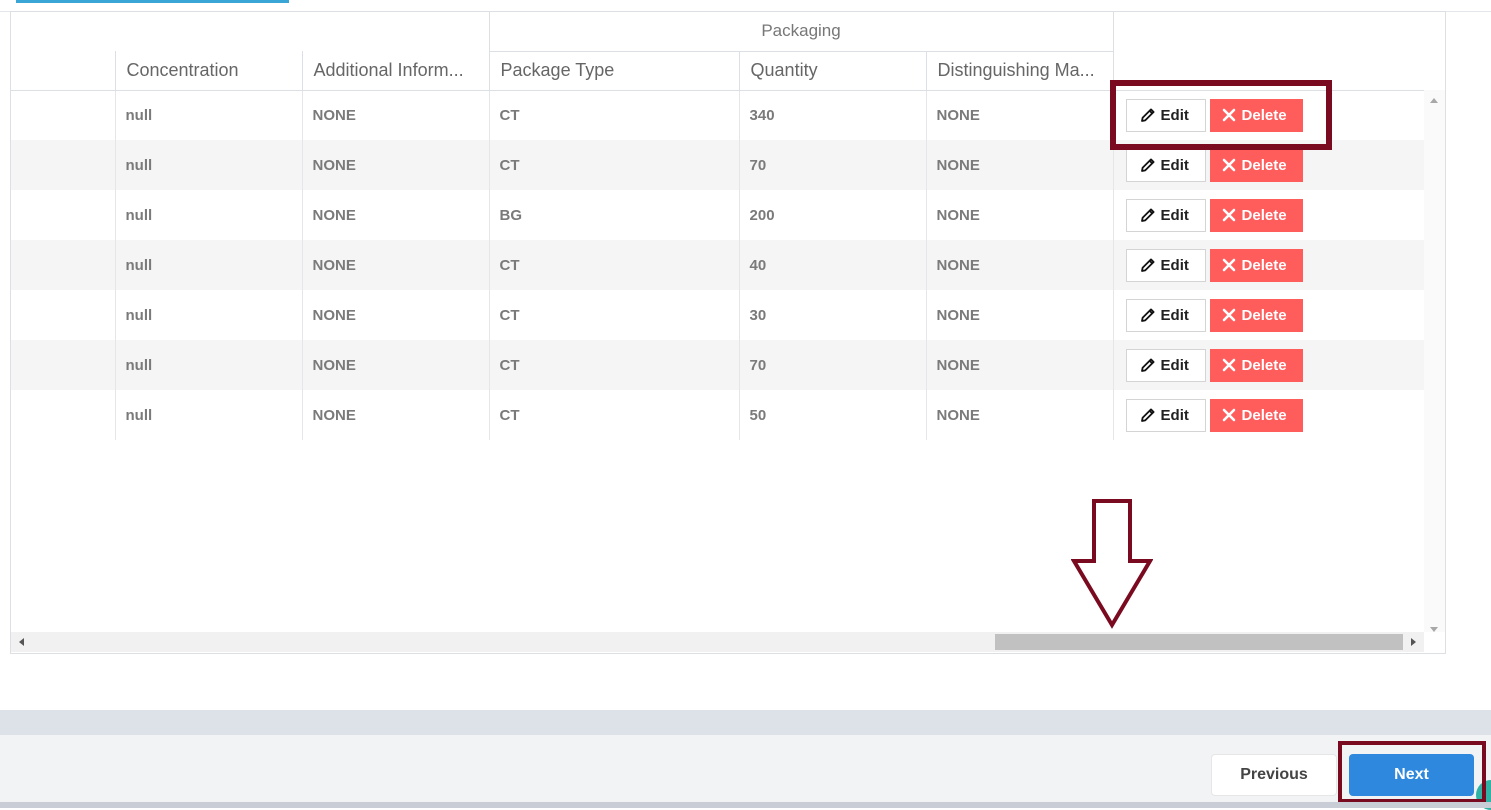 The height and width of the screenshot is (810, 1491). Describe the element at coordinates (1112, 564) in the screenshot. I see `annotation-down-arrow-icon` at that location.